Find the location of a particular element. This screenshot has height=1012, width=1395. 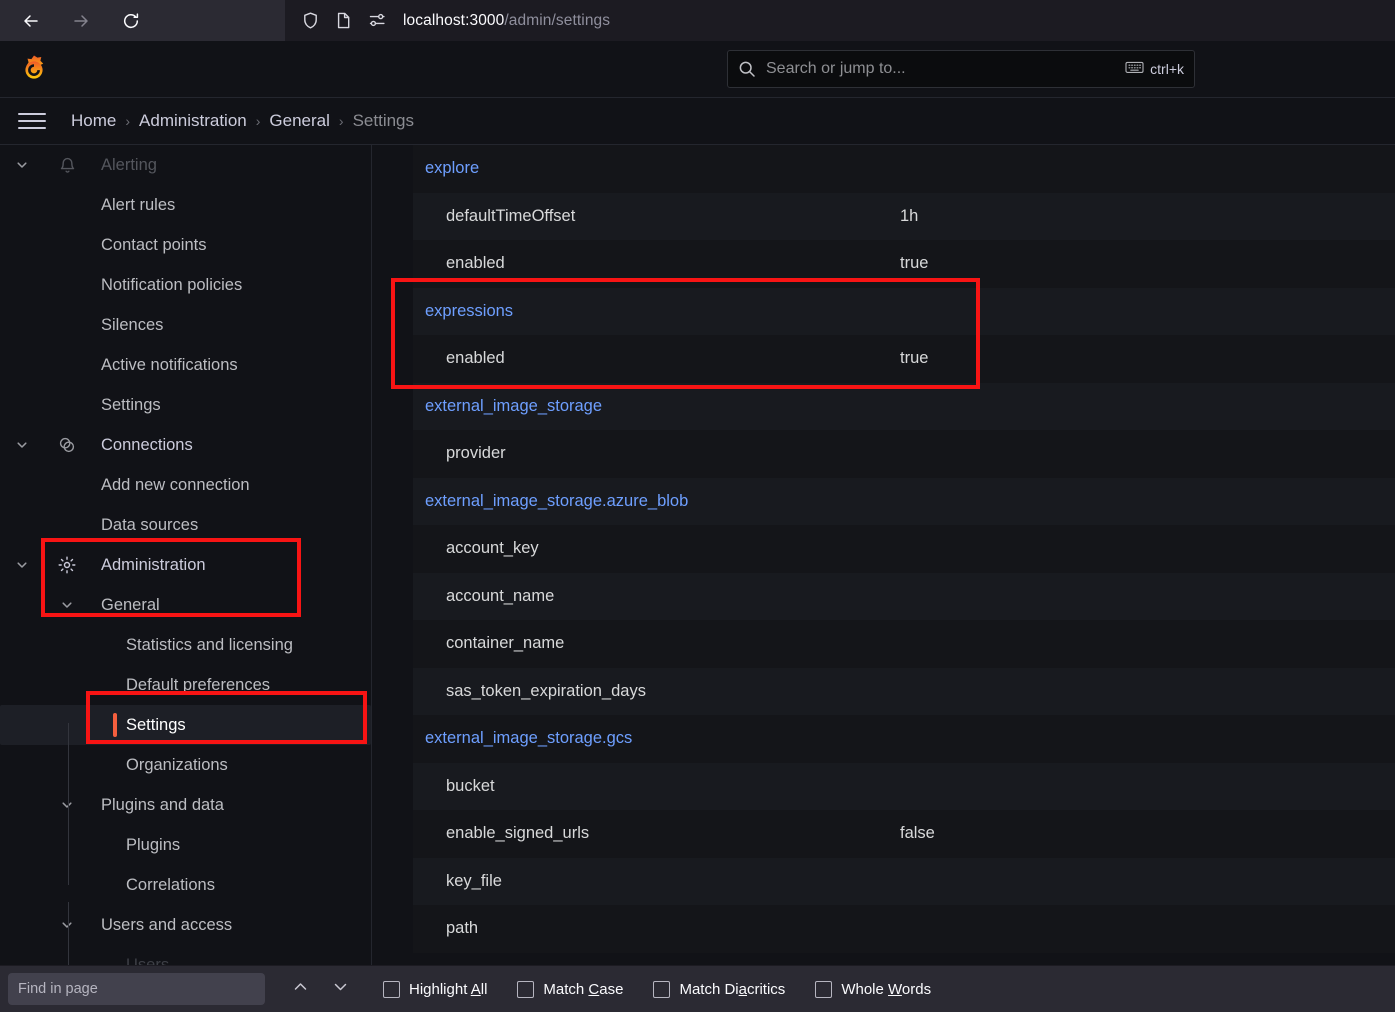

sidebar-item-users: Users is located at coordinates (185, 955).